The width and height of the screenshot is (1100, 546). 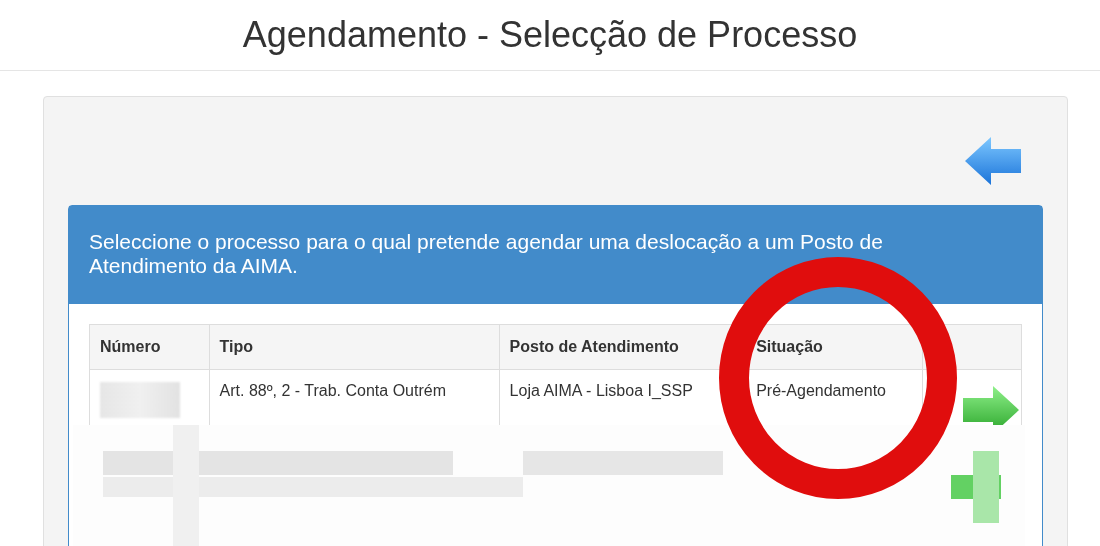 I want to click on column-header: Tipo, so click(x=354, y=347).